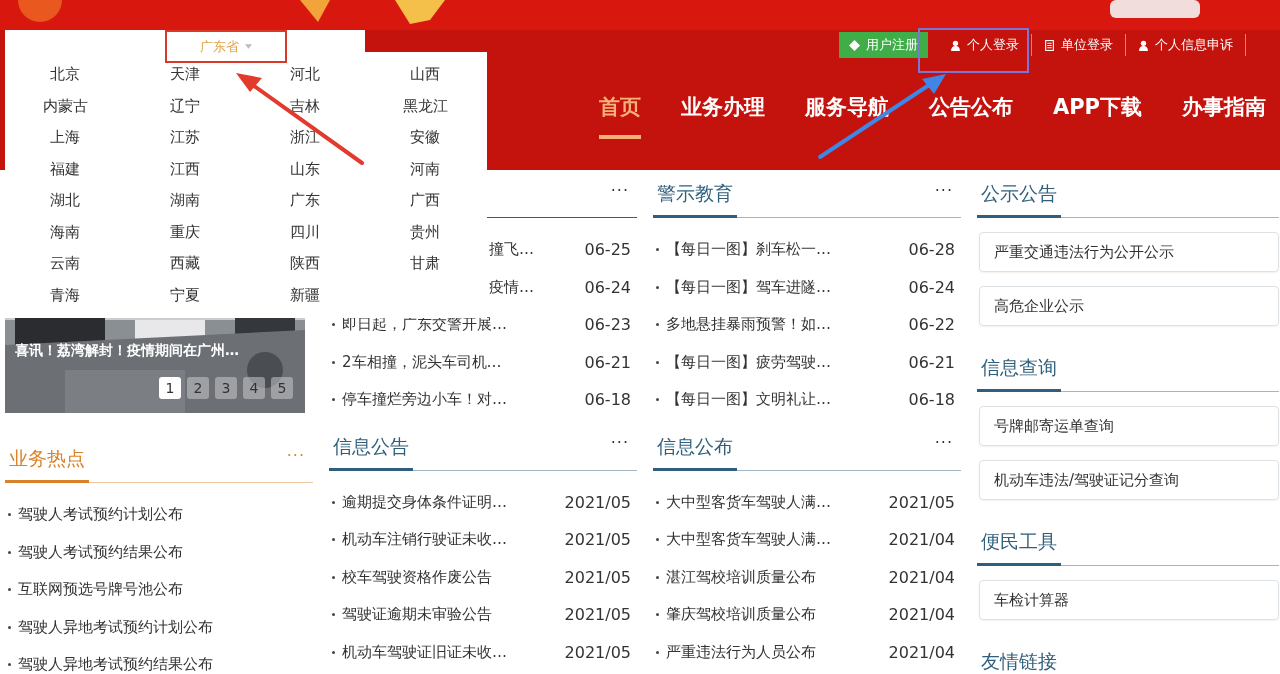 The image size is (1280, 674). What do you see at coordinates (598, 577) in the screenshot?
I see `news-date: 2021/05` at bounding box center [598, 577].